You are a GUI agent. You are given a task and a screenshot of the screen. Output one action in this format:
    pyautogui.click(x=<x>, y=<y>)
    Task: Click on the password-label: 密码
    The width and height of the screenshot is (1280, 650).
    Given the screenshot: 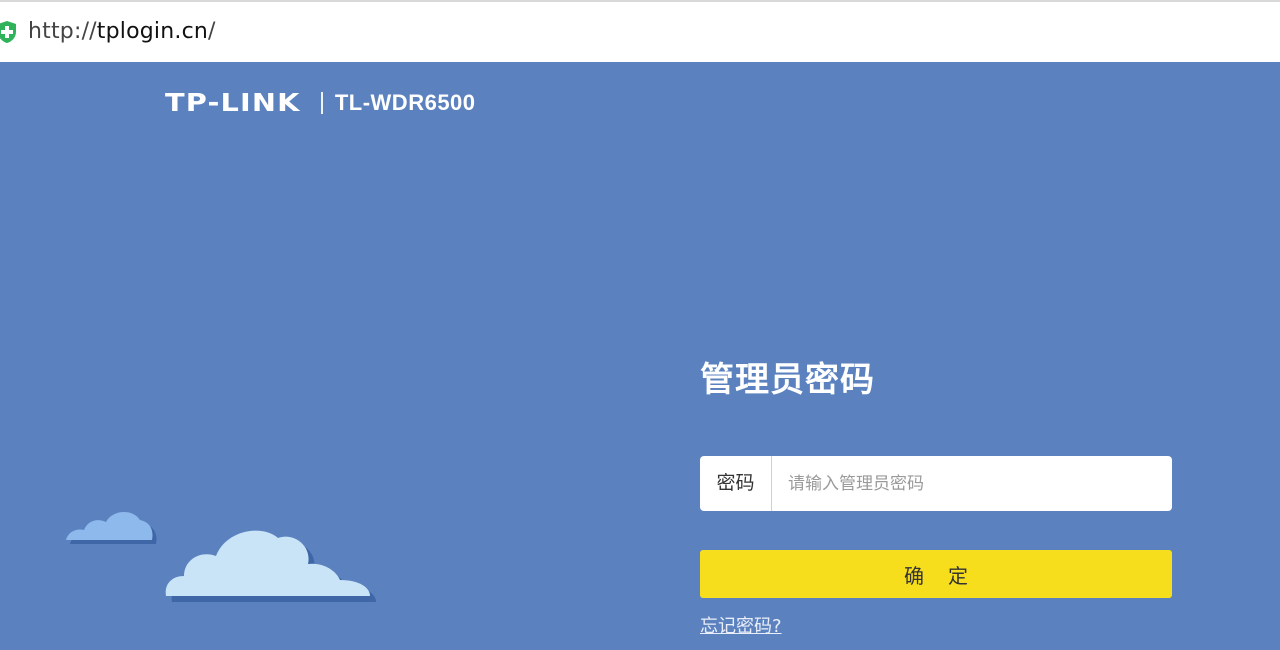 What is the action you would take?
    pyautogui.click(x=736, y=483)
    